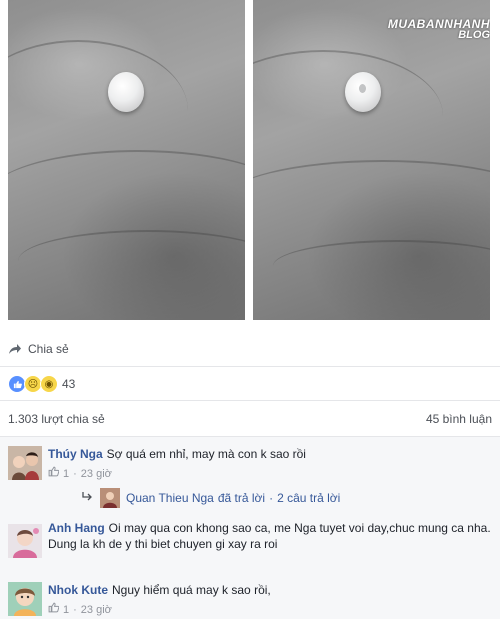 This screenshot has width=500, height=621. What do you see at coordinates (459, 421) in the screenshot?
I see `comment-count: 45 bình luận` at bounding box center [459, 421].